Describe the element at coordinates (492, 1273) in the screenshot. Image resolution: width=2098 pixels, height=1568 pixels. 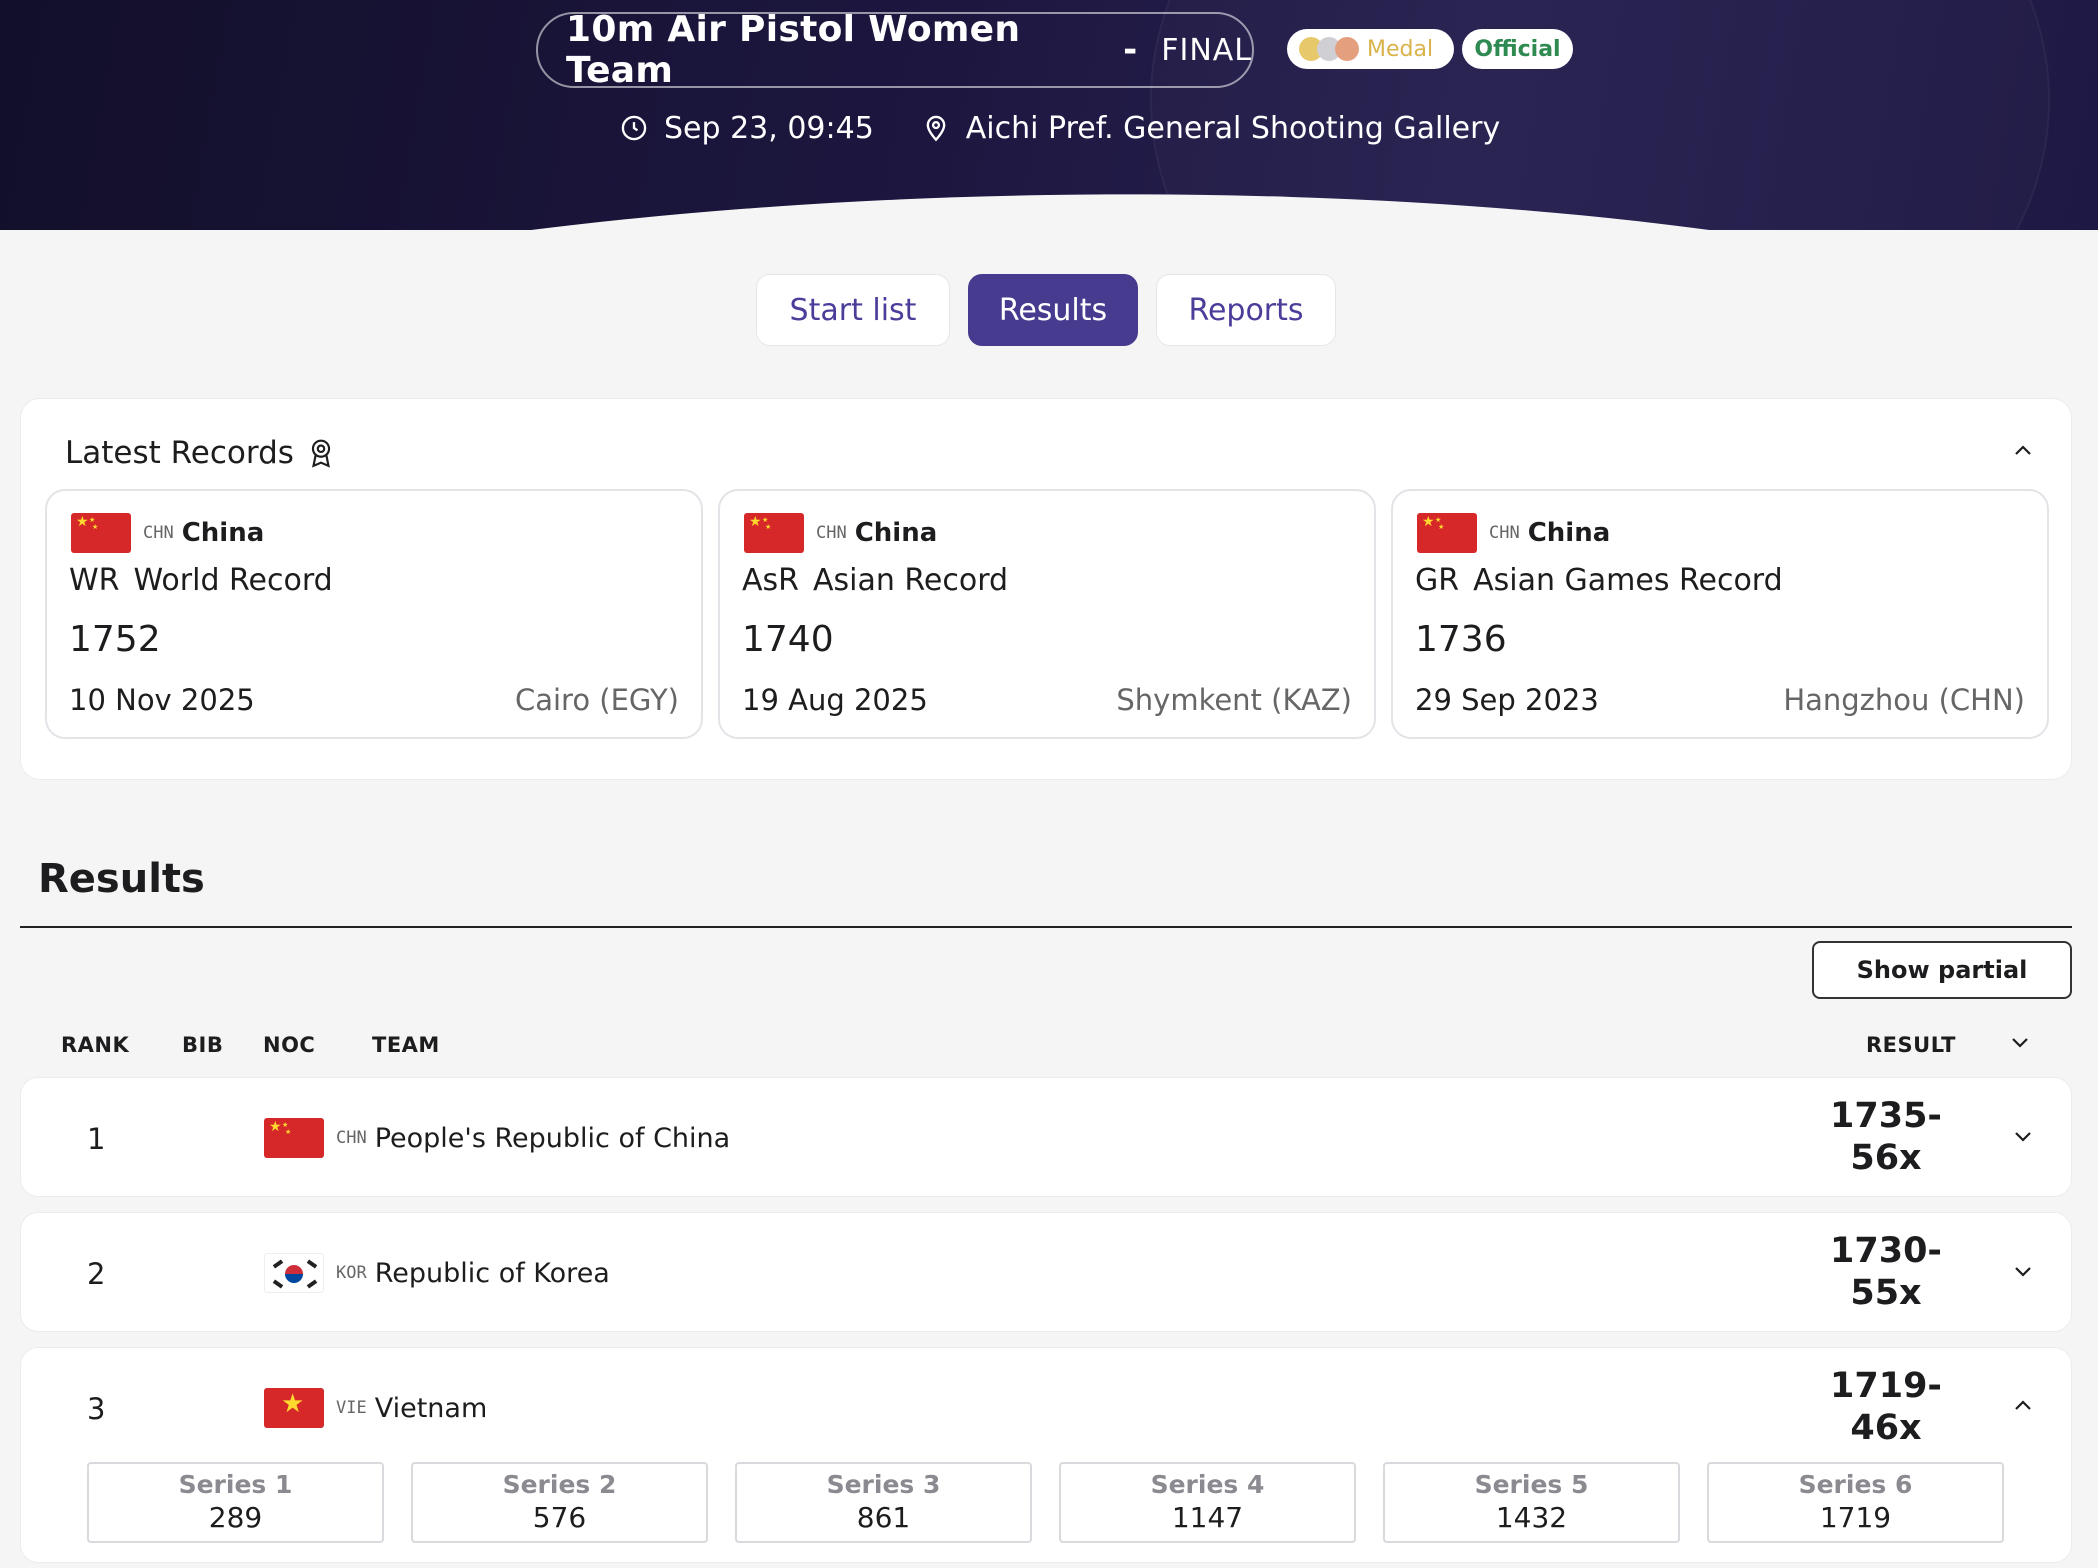
I see `team-name: Republic of Korea` at that location.